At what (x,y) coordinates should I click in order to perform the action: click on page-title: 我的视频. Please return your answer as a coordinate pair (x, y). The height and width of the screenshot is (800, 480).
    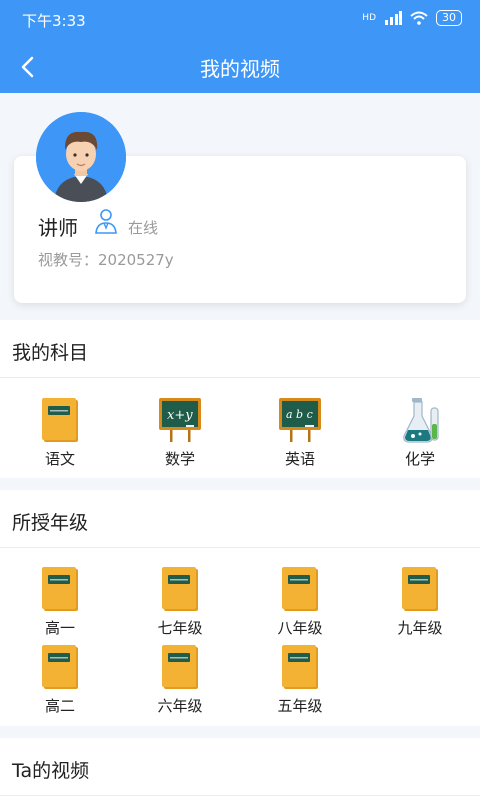
    Looking at the image, I should click on (240, 69).